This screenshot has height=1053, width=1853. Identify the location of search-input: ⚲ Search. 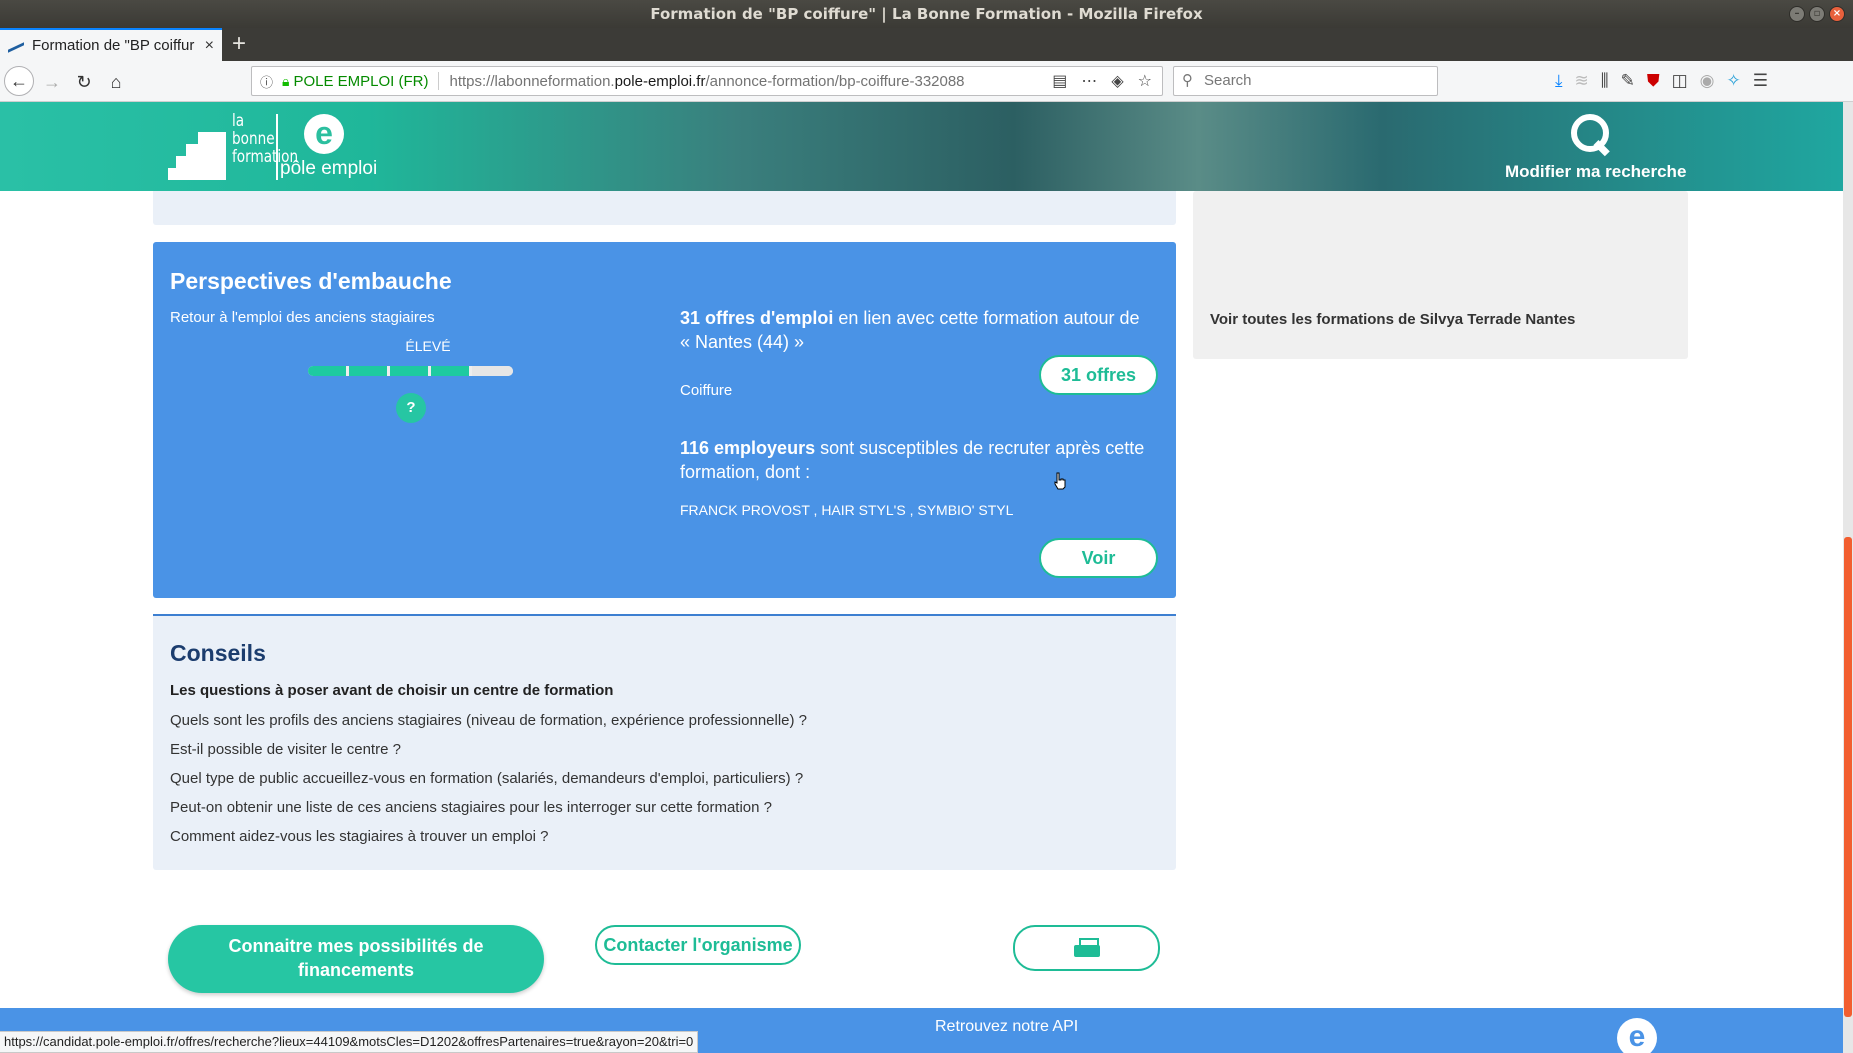
(1305, 81).